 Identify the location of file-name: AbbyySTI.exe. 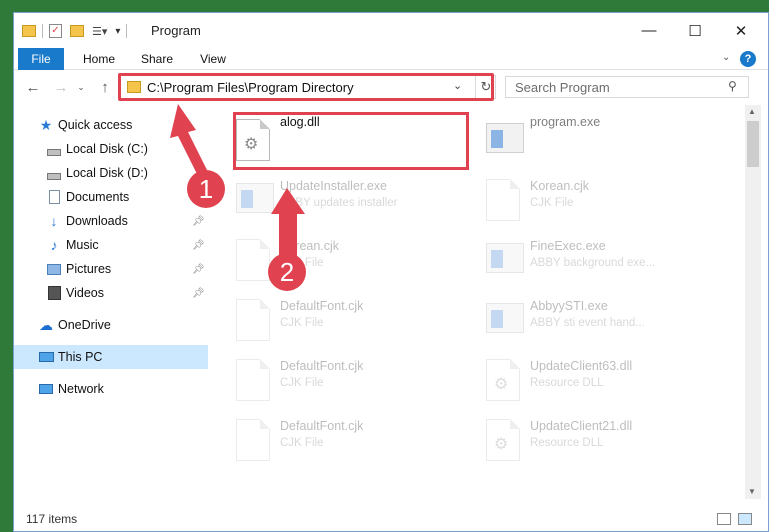
(569, 306).